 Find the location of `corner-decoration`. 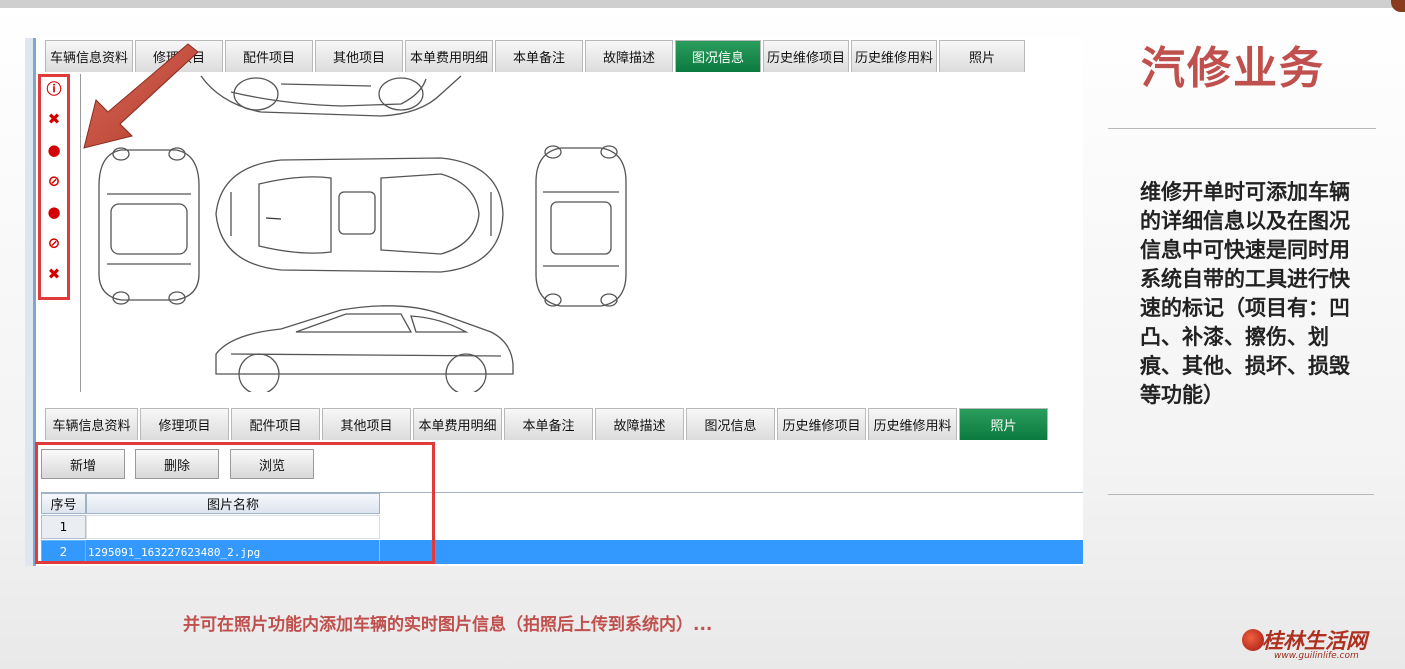

corner-decoration is located at coordinates (1398, 6).